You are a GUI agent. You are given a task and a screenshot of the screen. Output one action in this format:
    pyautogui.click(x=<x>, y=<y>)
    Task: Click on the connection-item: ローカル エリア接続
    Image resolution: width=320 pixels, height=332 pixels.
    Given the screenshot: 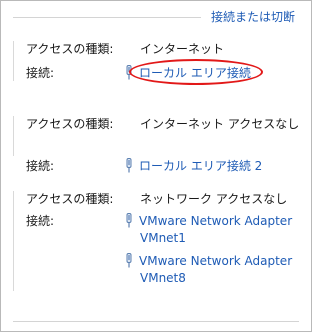 What is the action you would take?
    pyautogui.click(x=187, y=73)
    